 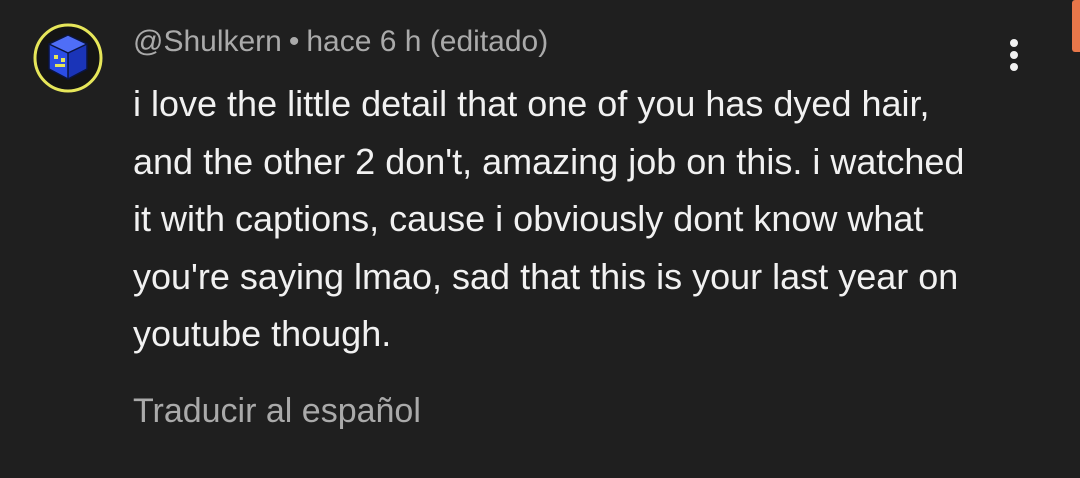 I want to click on edited-label: (editado), so click(x=489, y=41).